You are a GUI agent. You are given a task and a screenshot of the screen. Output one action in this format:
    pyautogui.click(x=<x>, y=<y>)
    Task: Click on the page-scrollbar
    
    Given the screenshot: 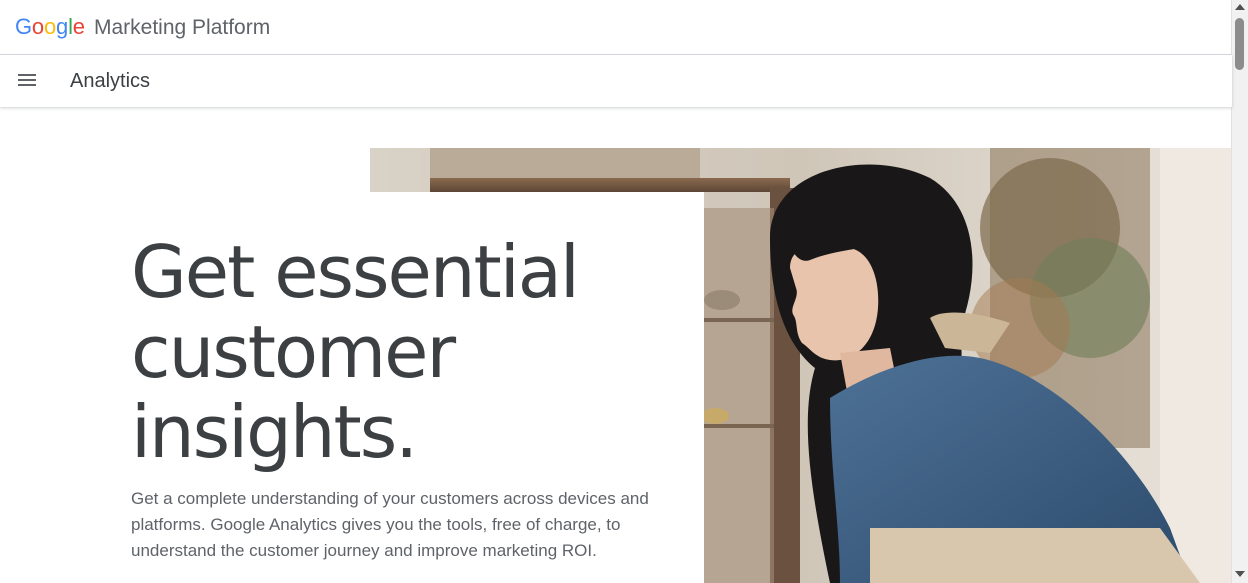 What is the action you would take?
    pyautogui.click(x=1239, y=291)
    